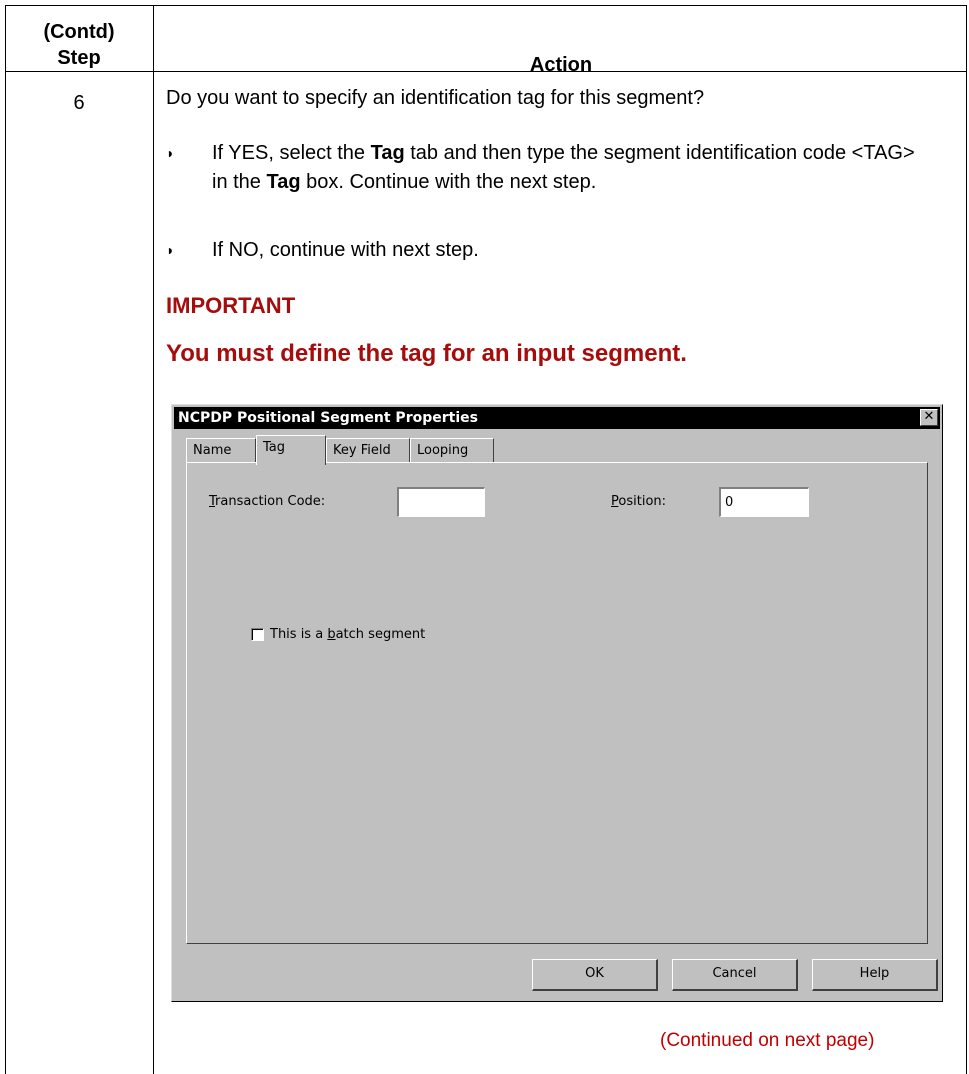 The image size is (969, 1074). I want to click on tab-name-label: Name, so click(212, 450).